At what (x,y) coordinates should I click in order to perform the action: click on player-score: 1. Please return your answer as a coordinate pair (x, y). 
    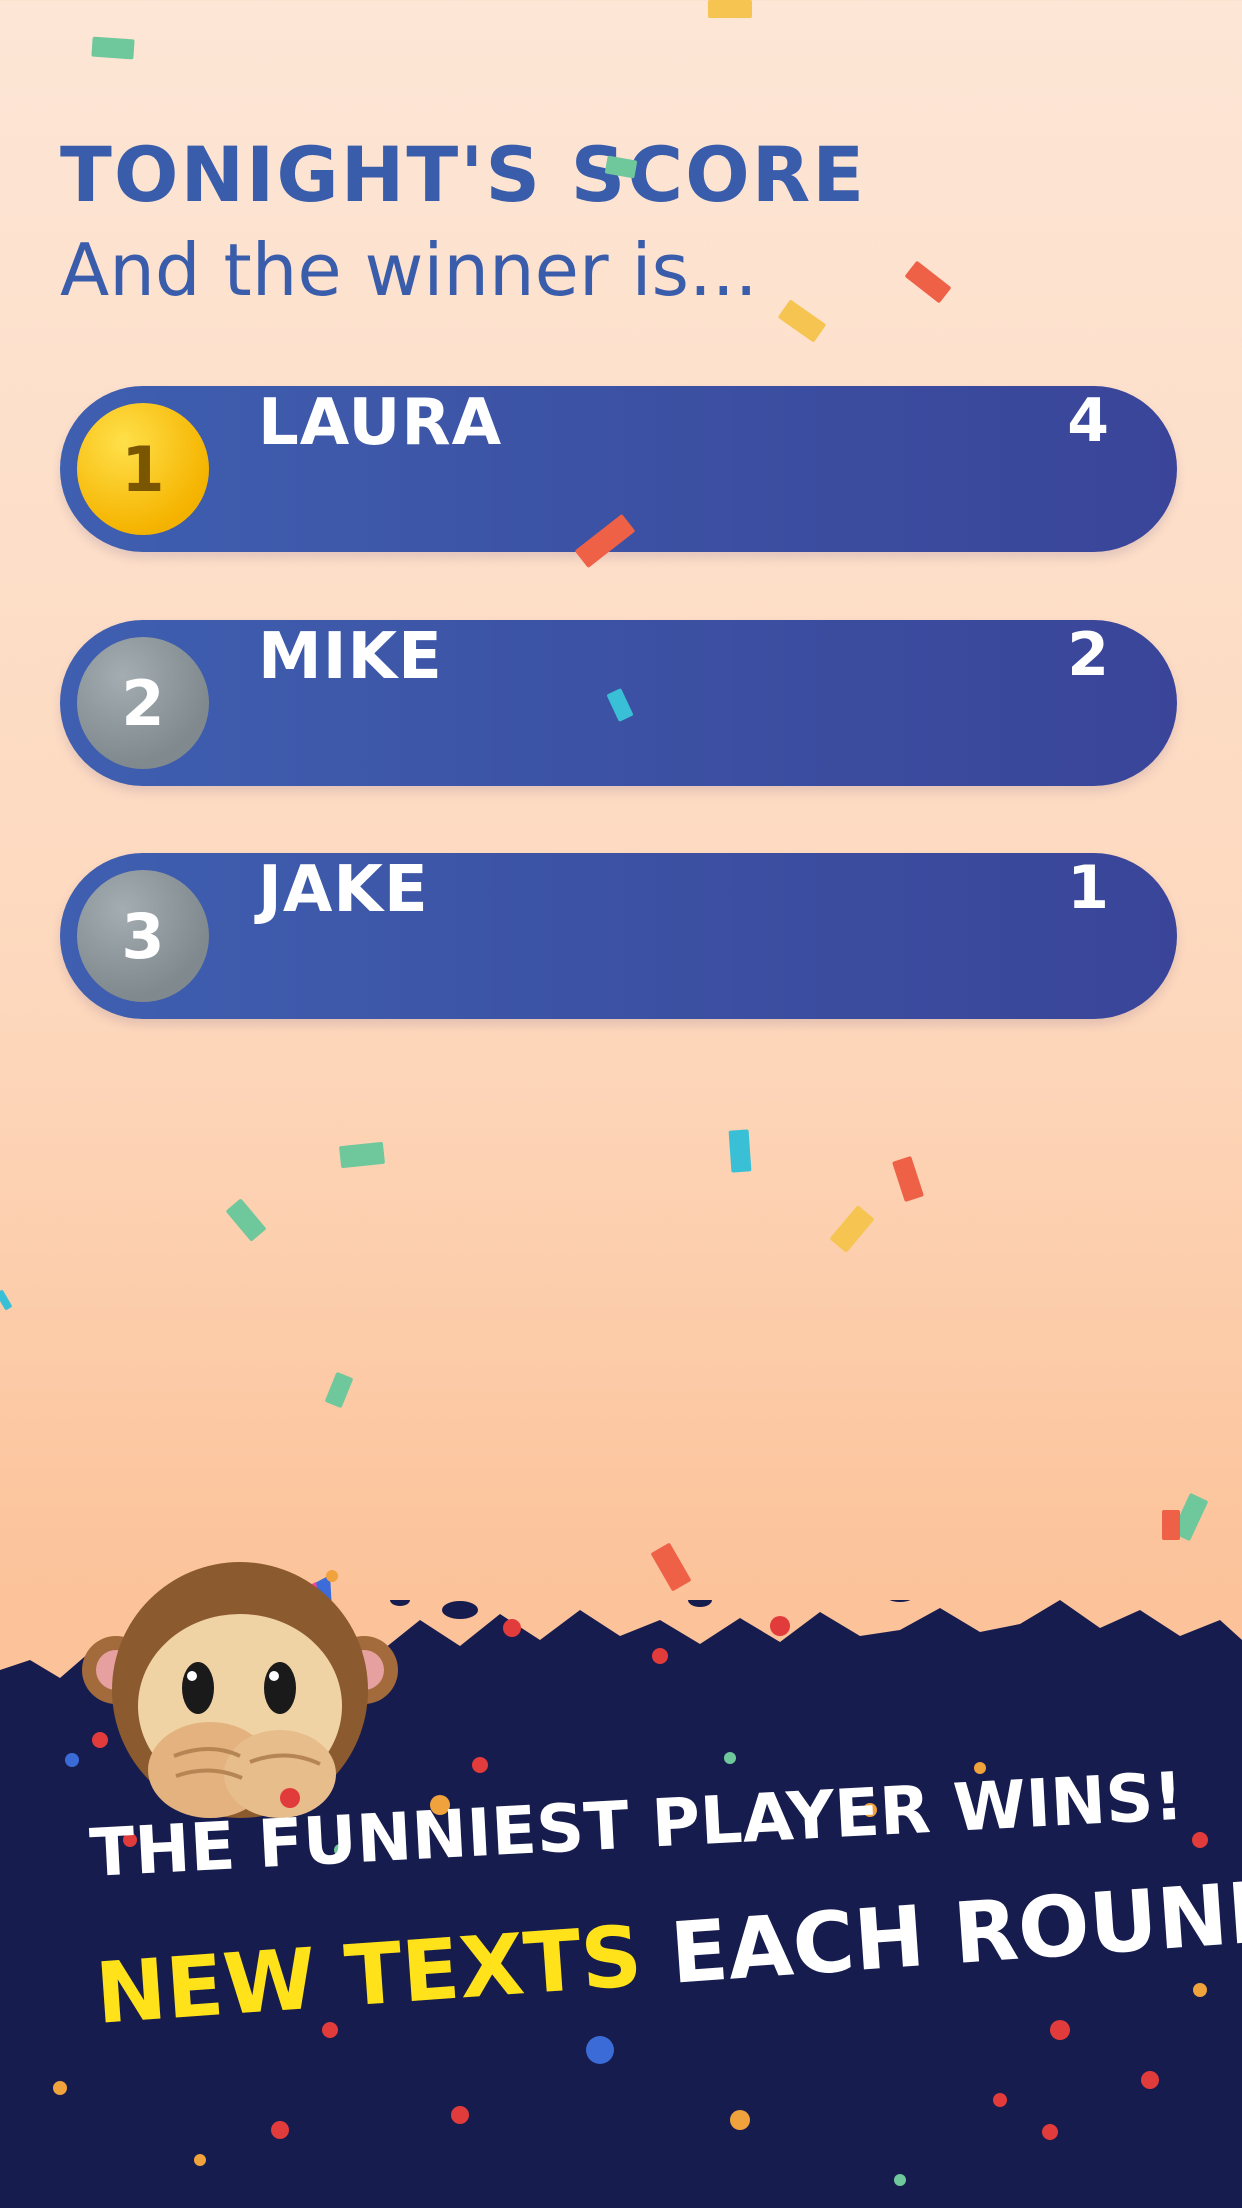
    Looking at the image, I should click on (1088, 888).